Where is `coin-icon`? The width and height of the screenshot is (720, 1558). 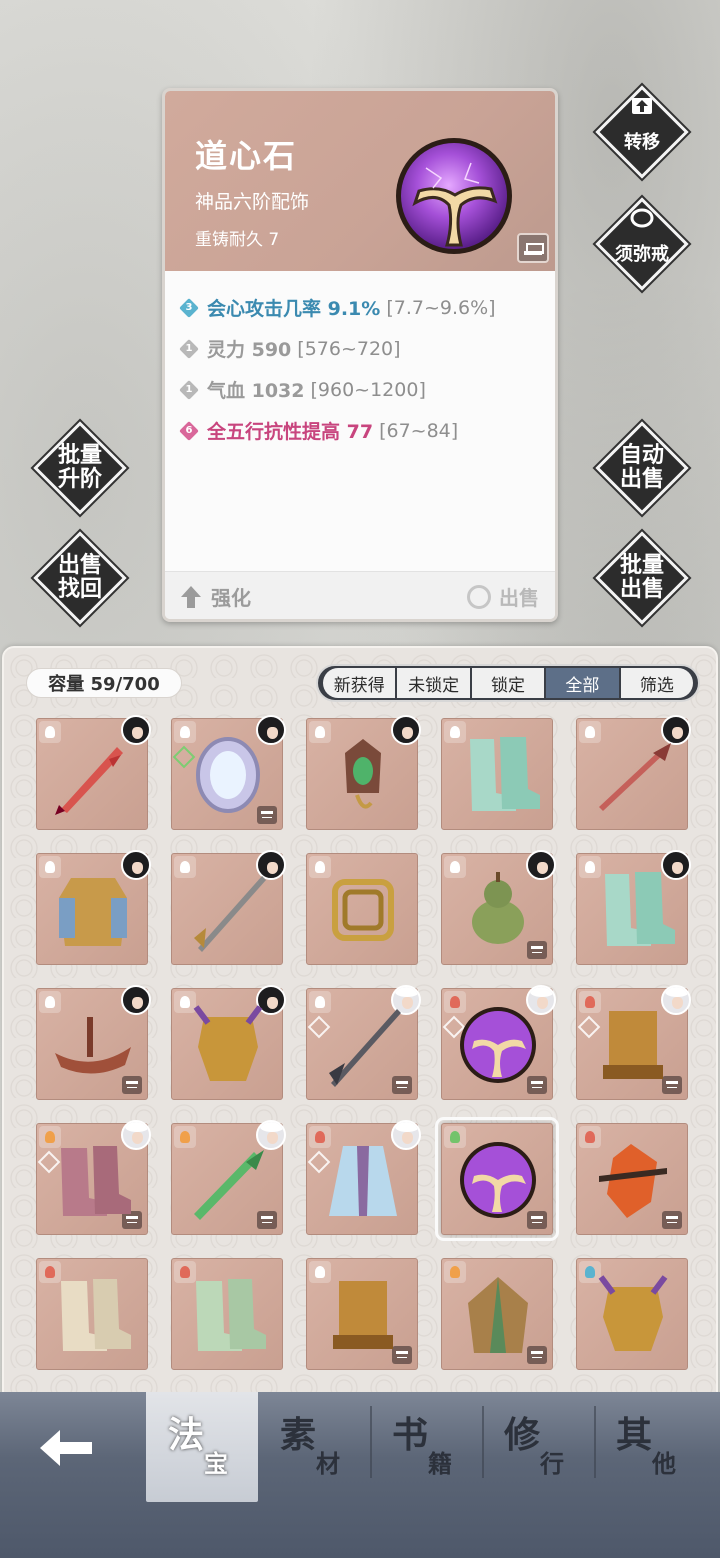 coin-icon is located at coordinates (479, 596).